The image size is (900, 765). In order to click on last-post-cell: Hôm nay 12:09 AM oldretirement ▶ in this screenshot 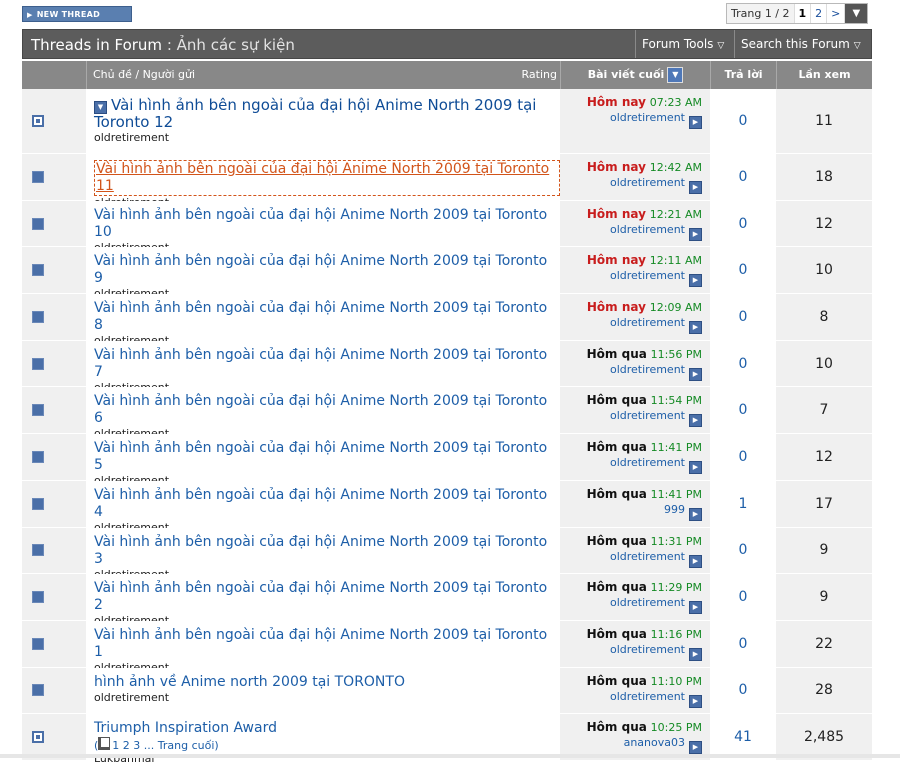, I will do `click(635, 317)`.